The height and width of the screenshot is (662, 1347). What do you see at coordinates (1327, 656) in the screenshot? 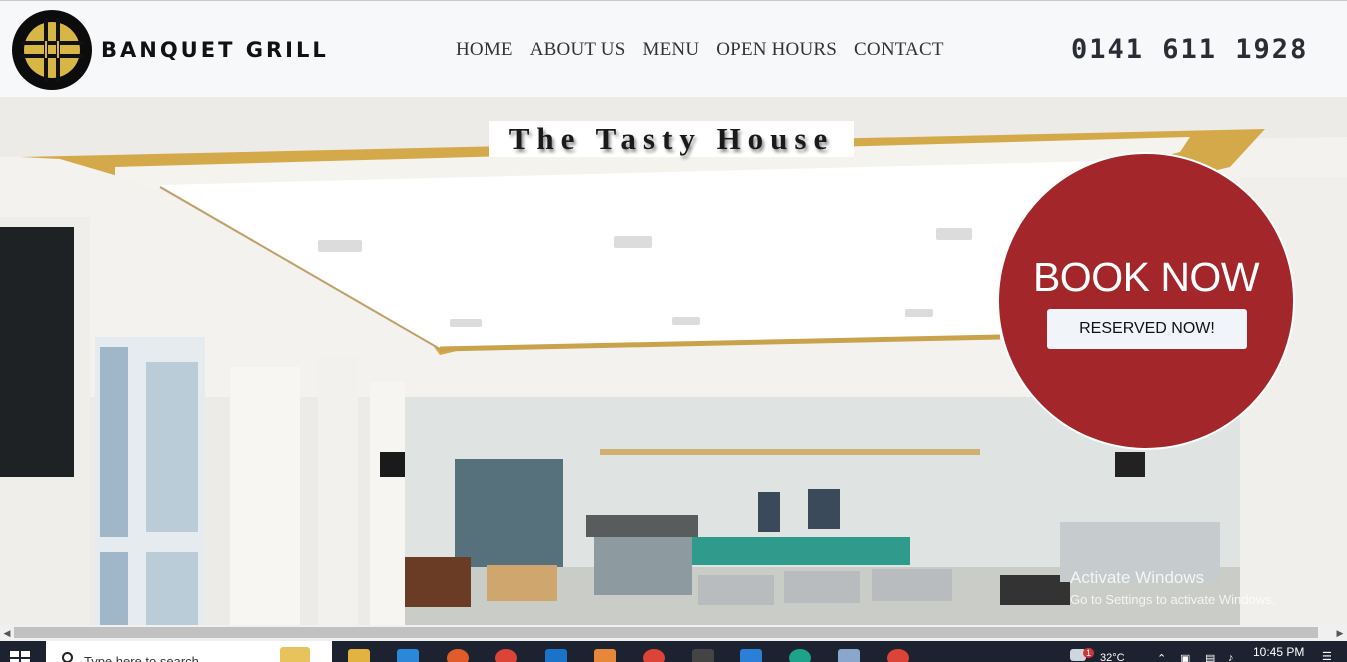
I see `action-center-icon: ☰` at bounding box center [1327, 656].